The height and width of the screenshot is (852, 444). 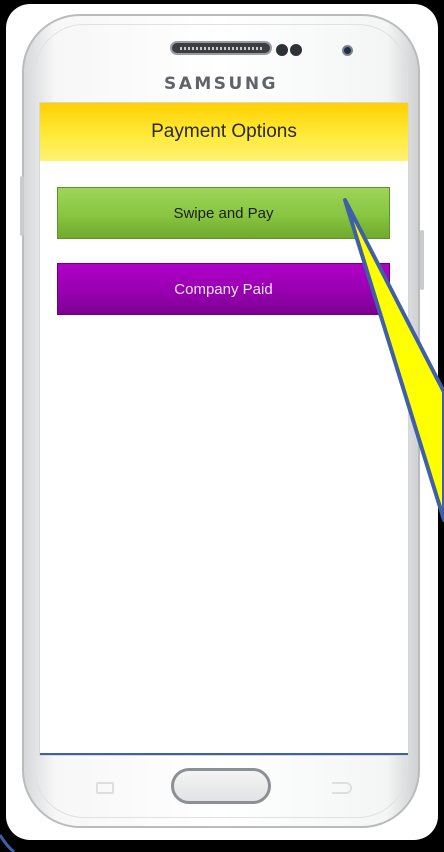 What do you see at coordinates (7, 843) in the screenshot?
I see `callout-edge-icon` at bounding box center [7, 843].